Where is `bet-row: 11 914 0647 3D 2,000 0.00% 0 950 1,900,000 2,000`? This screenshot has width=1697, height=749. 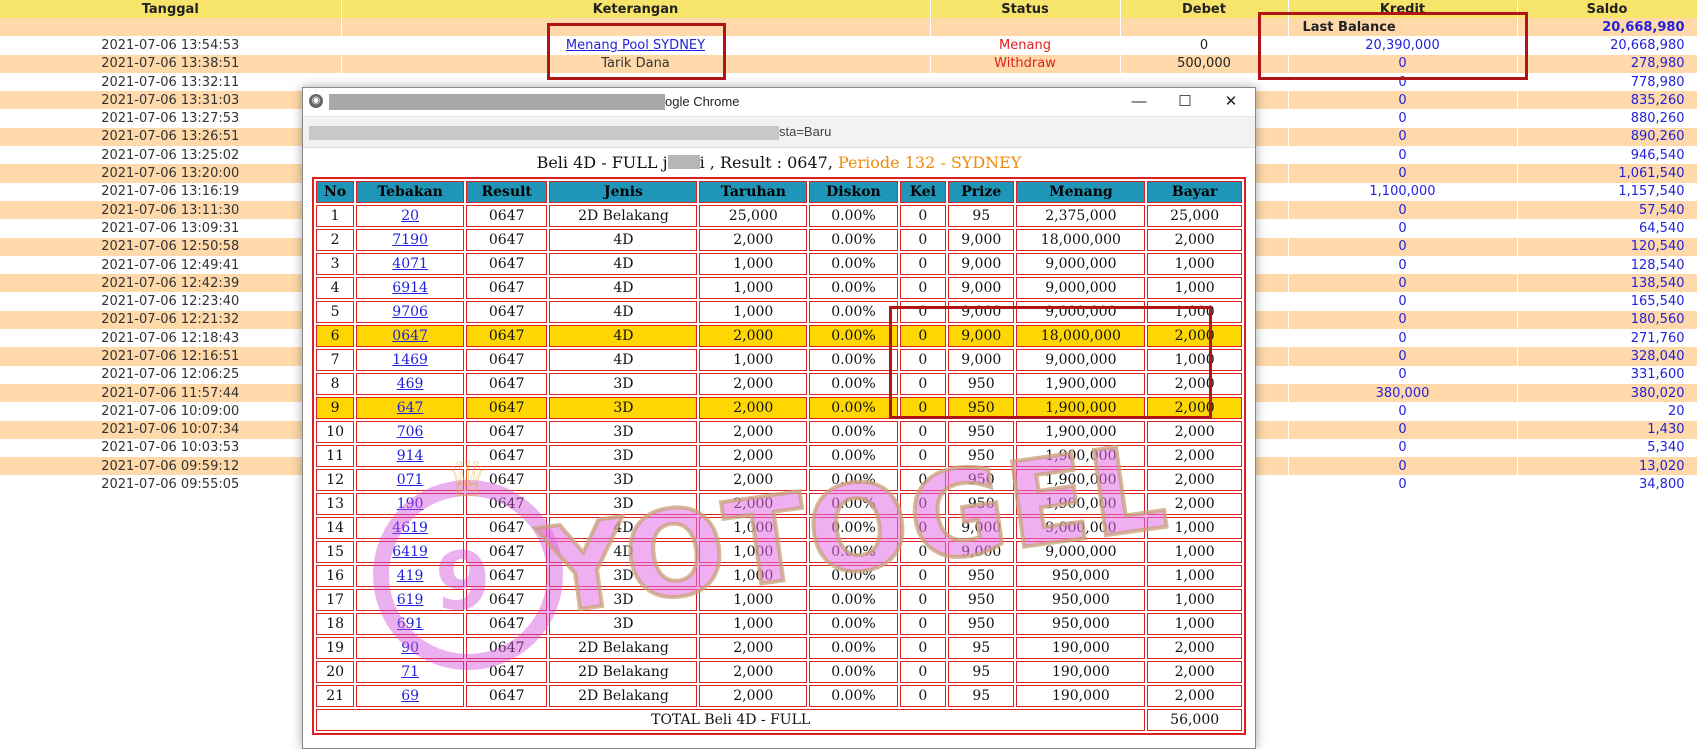 bet-row: 11 914 0647 3D 2,000 0.00% 0 950 1,900,000 2,000 is located at coordinates (779, 456).